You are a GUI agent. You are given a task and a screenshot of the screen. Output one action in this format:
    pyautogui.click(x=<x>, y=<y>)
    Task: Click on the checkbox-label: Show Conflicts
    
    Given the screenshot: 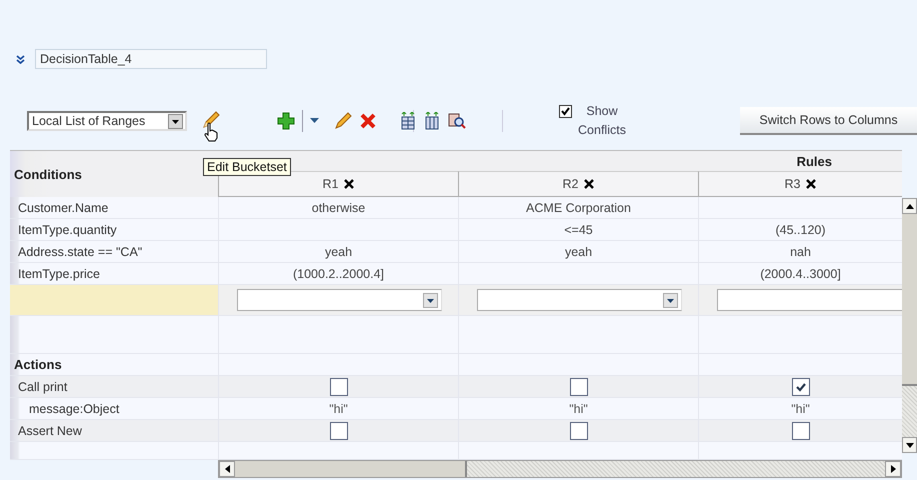 What is the action you would take?
    pyautogui.click(x=602, y=121)
    